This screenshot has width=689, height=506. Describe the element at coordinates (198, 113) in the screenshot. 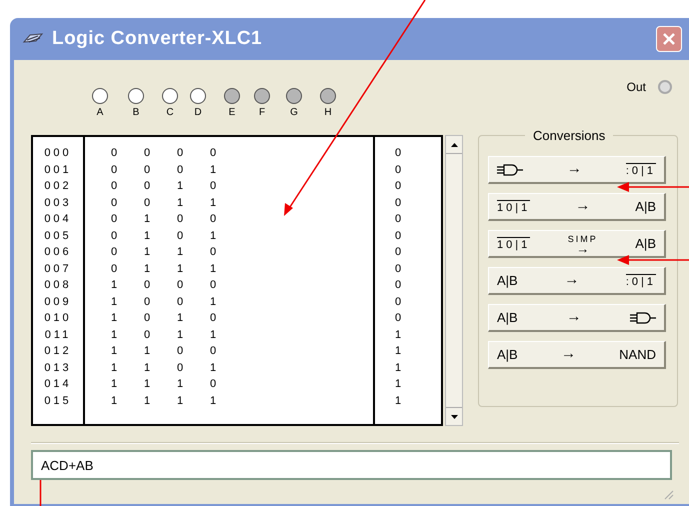

I see `terminal-label: D` at that location.